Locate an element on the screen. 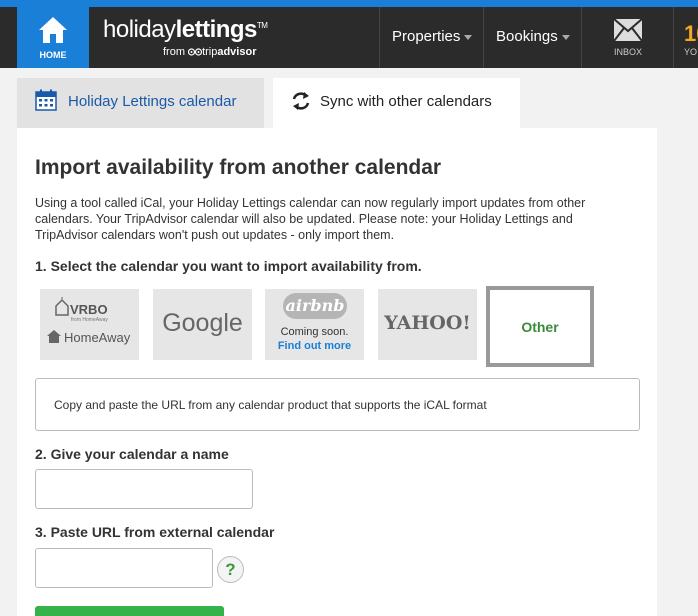 The height and width of the screenshot is (616, 698). tab-sync-calendars: Sync with other calendars is located at coordinates (396, 103).